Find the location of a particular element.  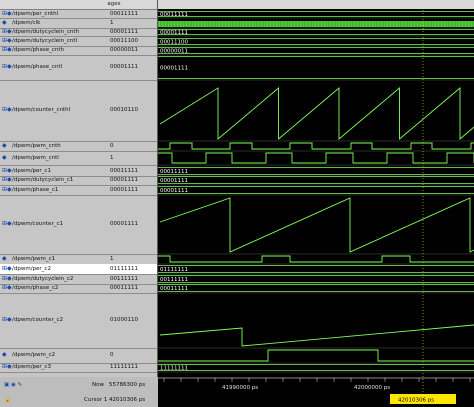

counter-c1-wave is located at coordinates (316, 225).